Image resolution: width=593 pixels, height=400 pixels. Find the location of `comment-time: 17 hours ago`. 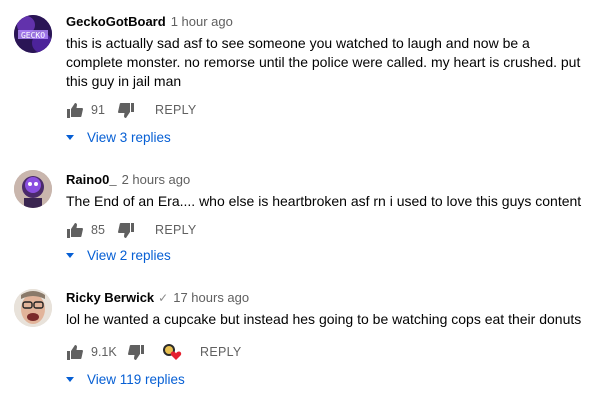

comment-time: 17 hours ago is located at coordinates (211, 297).